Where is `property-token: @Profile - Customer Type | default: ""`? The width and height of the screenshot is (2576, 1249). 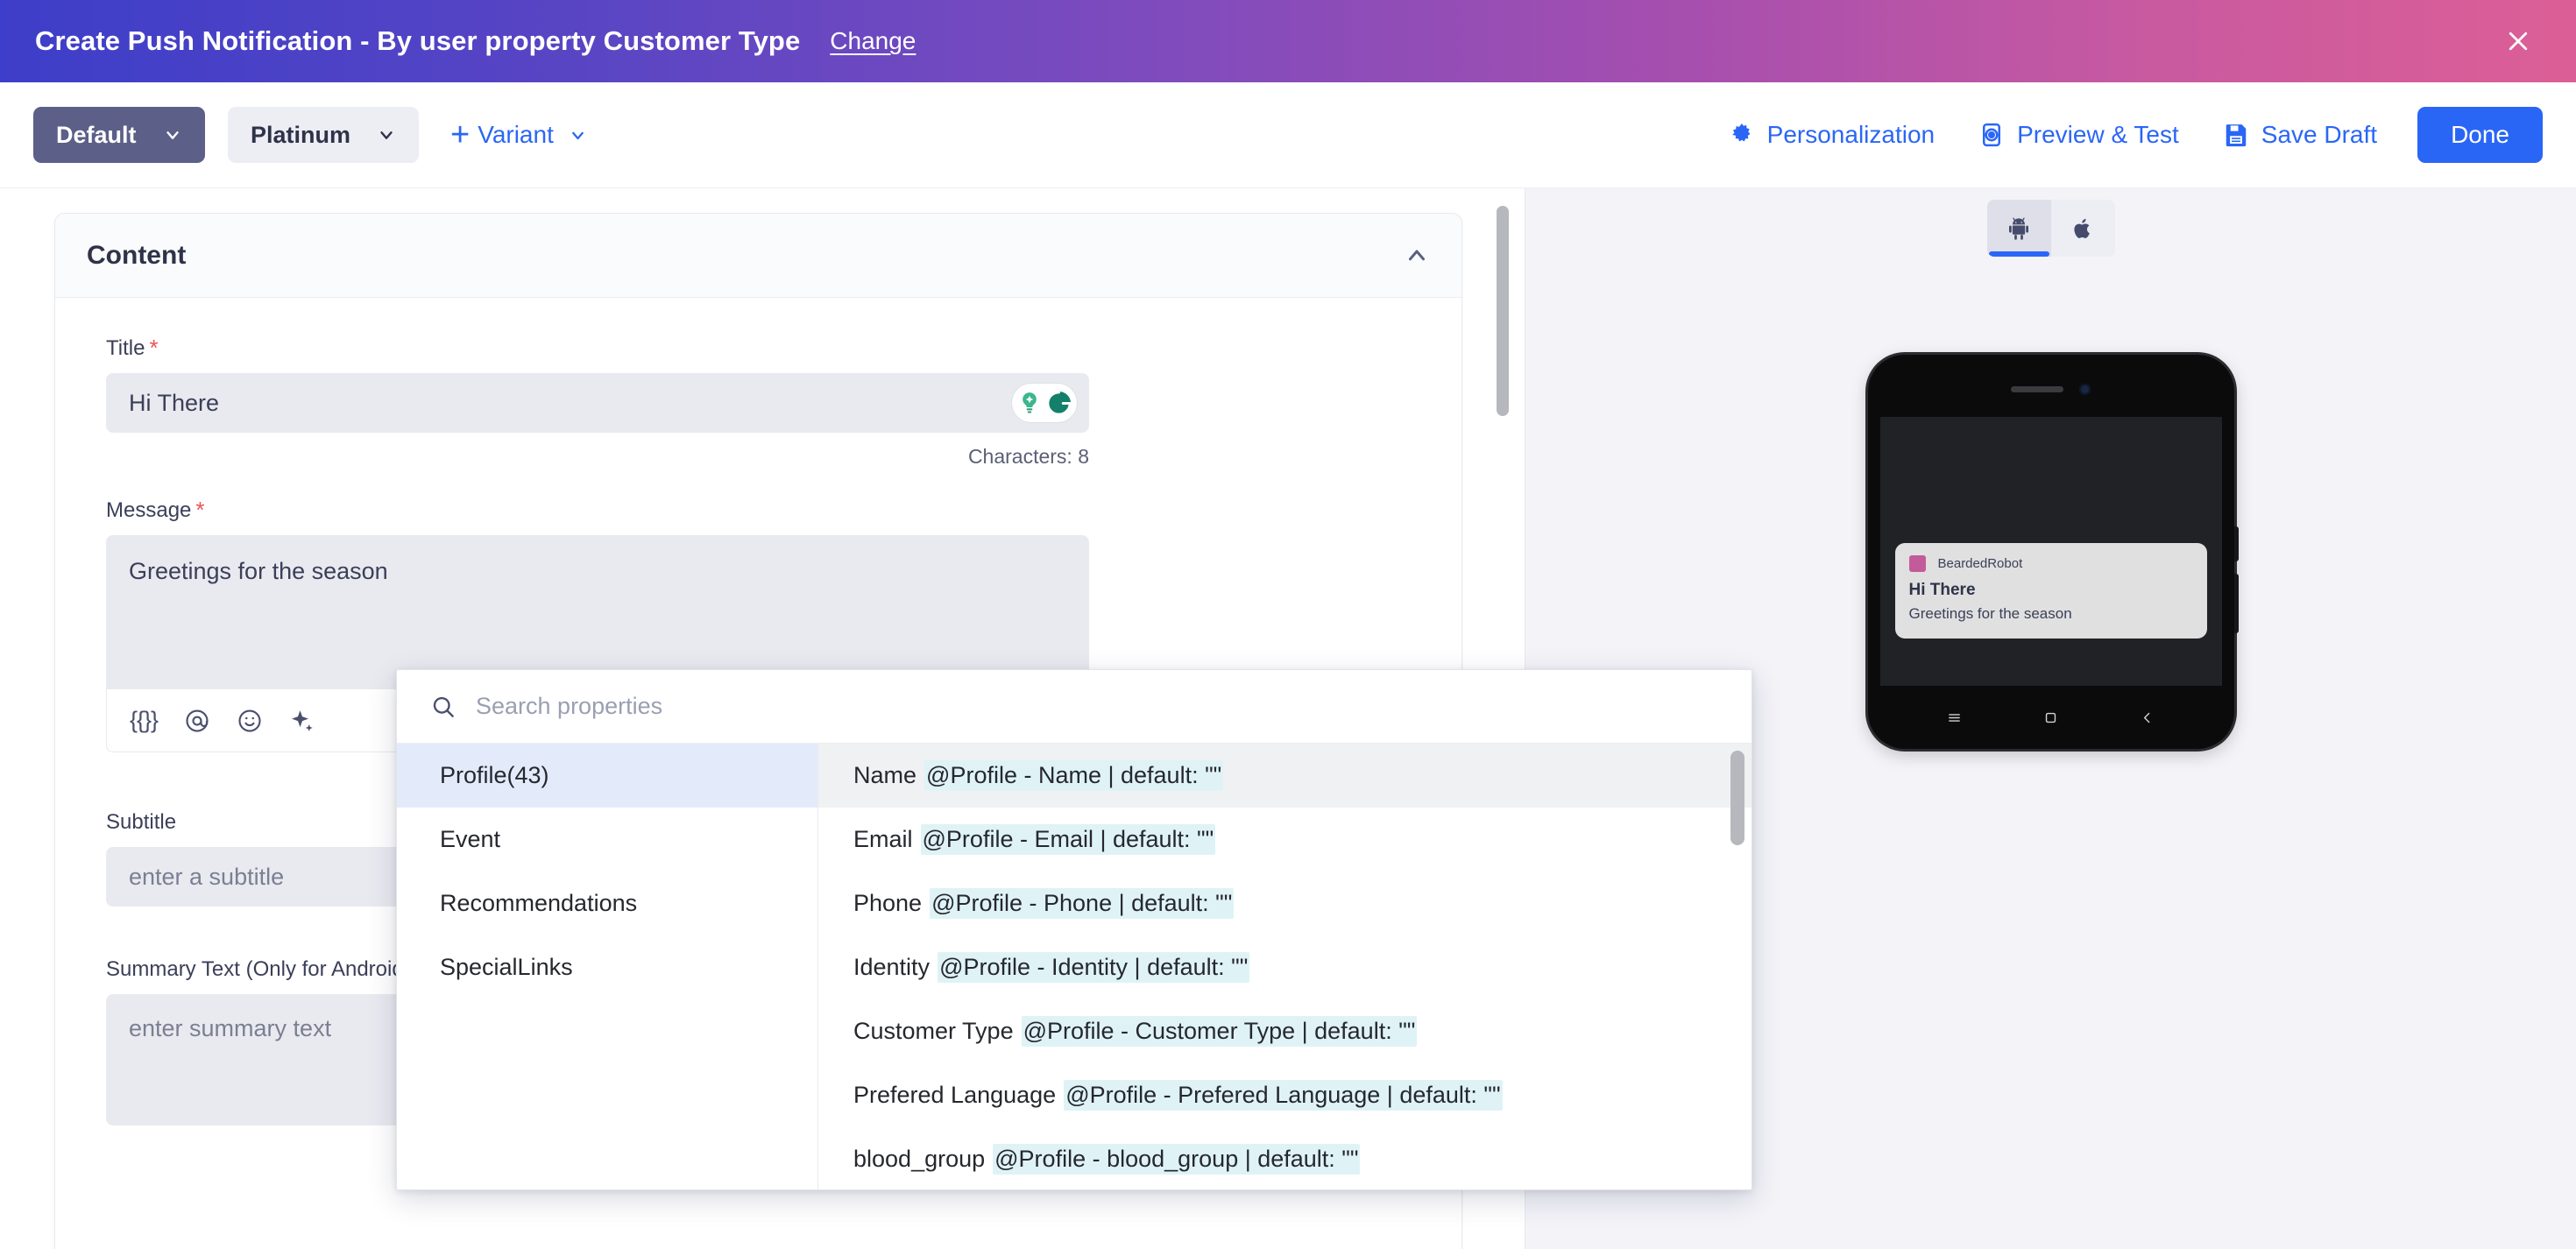 property-token: @Profile - Customer Type | default: "" is located at coordinates (1219, 1031).